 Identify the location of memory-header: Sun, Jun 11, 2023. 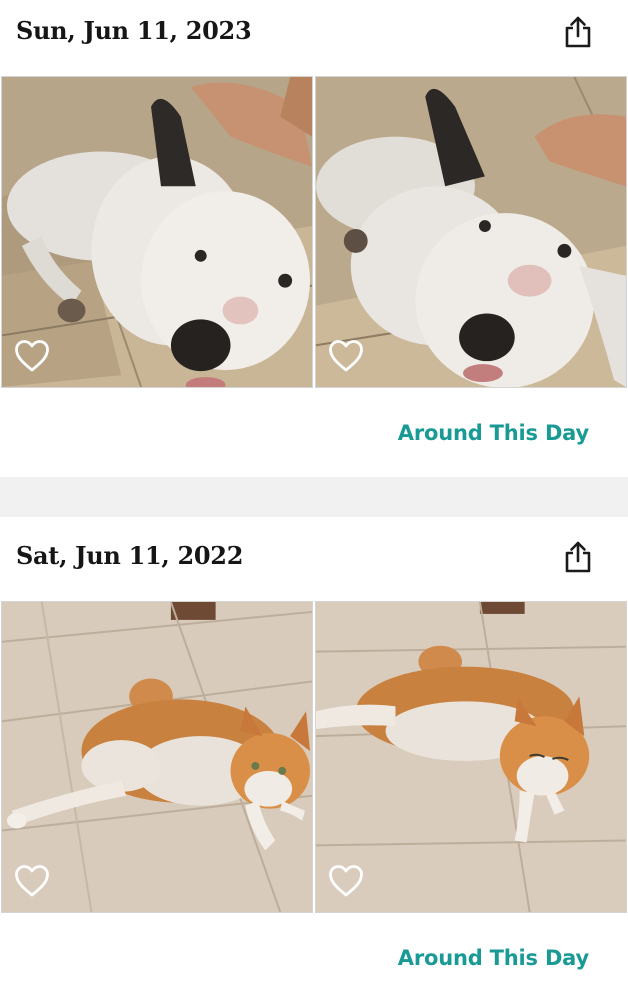
(314, 33).